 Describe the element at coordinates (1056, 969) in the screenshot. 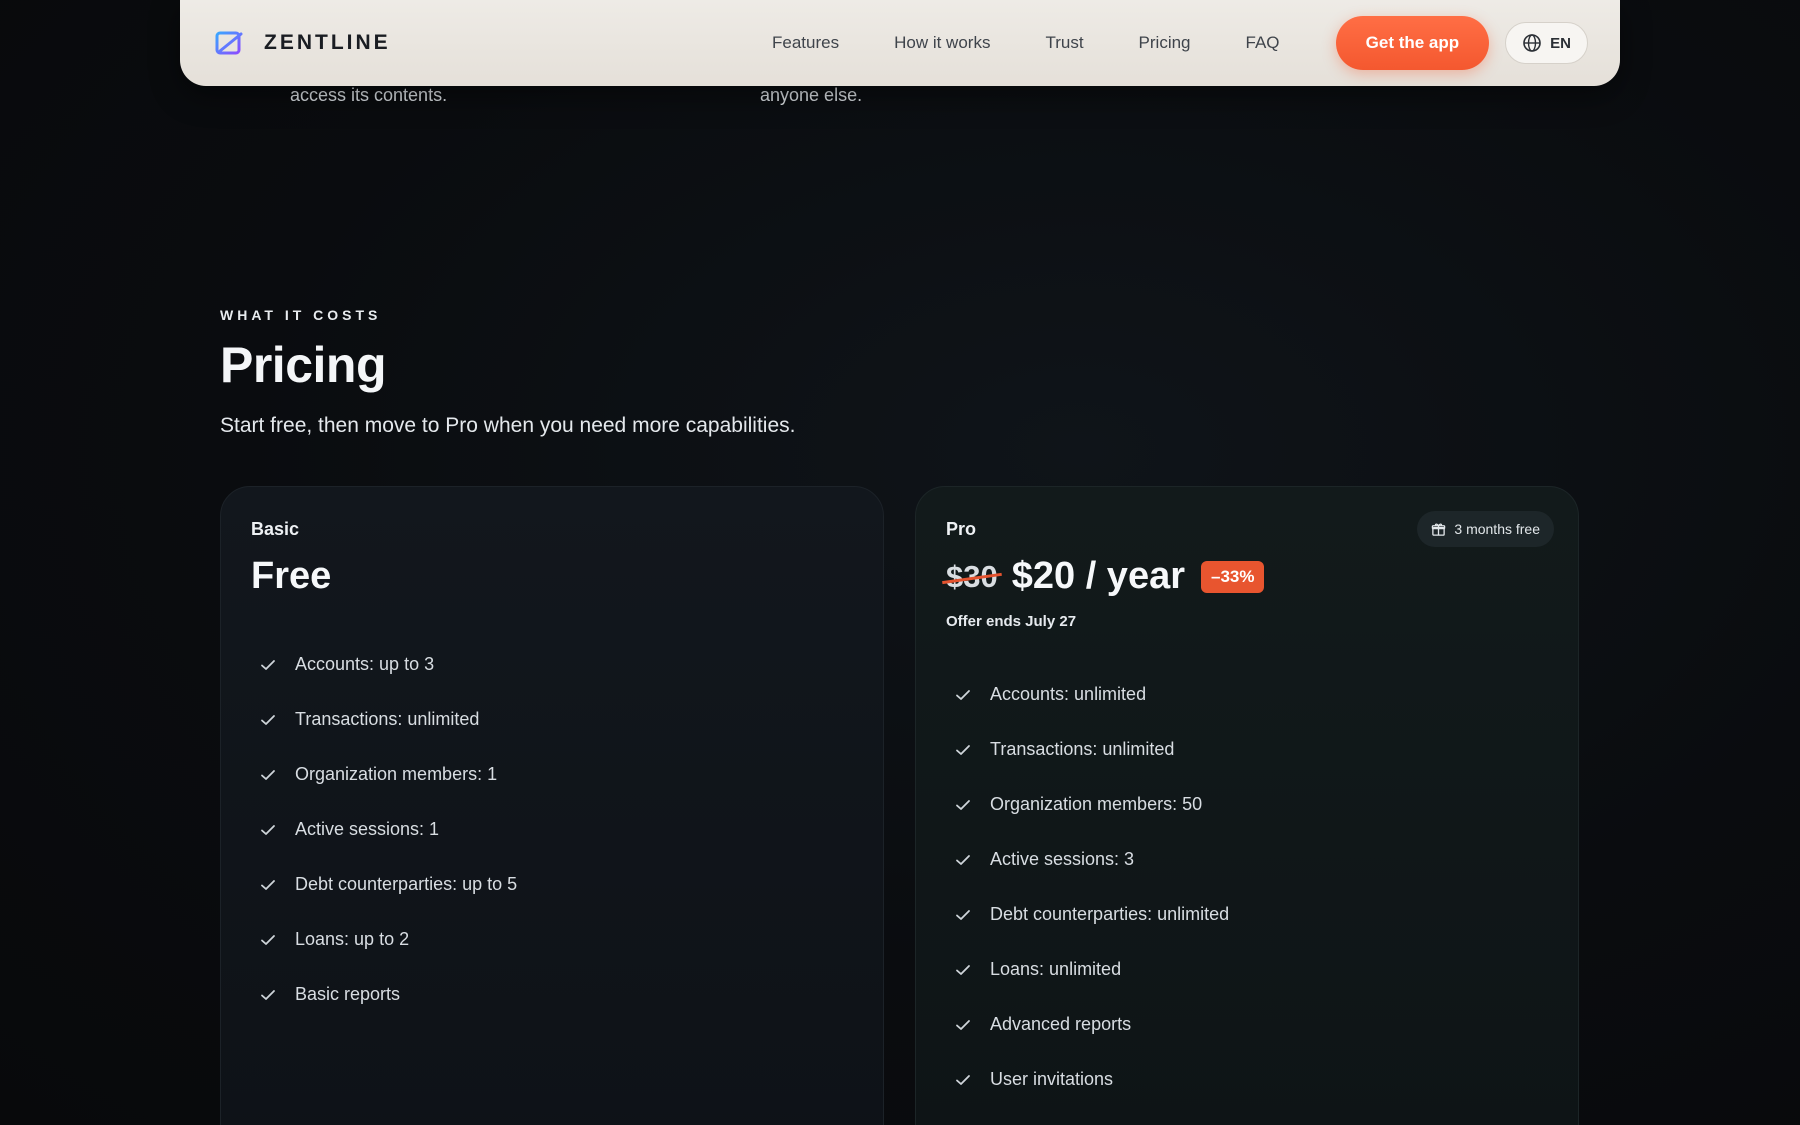

I see `feature-label: Loans: unlimited` at that location.